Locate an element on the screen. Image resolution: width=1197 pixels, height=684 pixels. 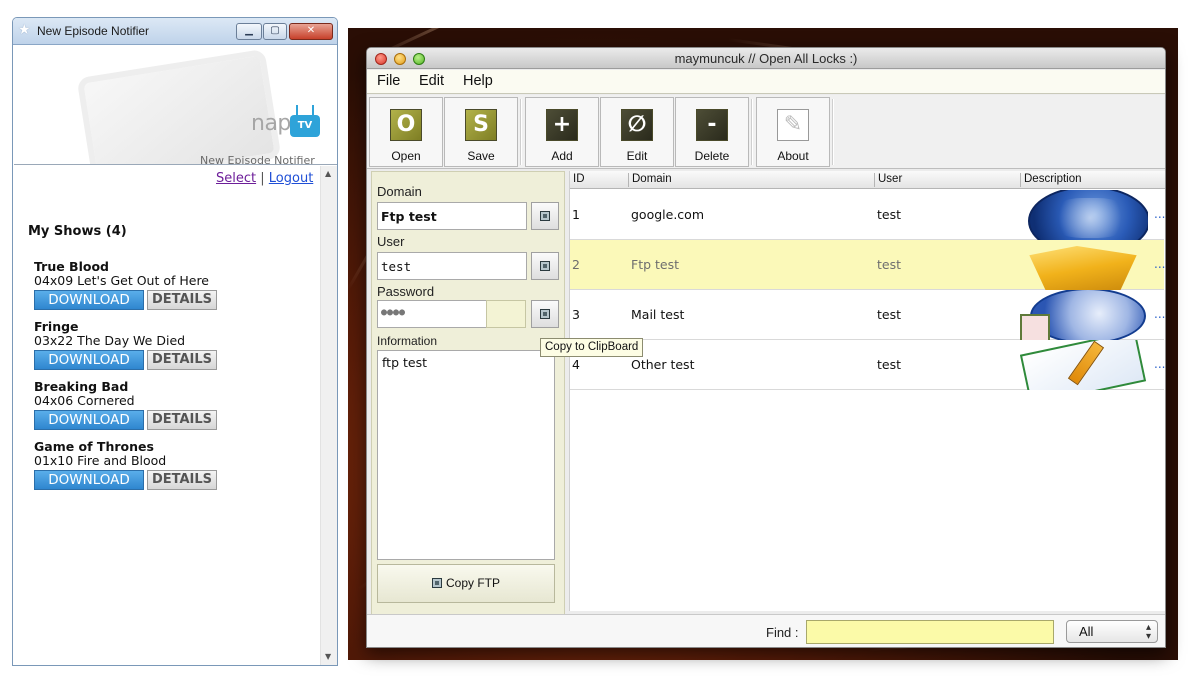
clipboard-icon is located at coordinates (436, 583).